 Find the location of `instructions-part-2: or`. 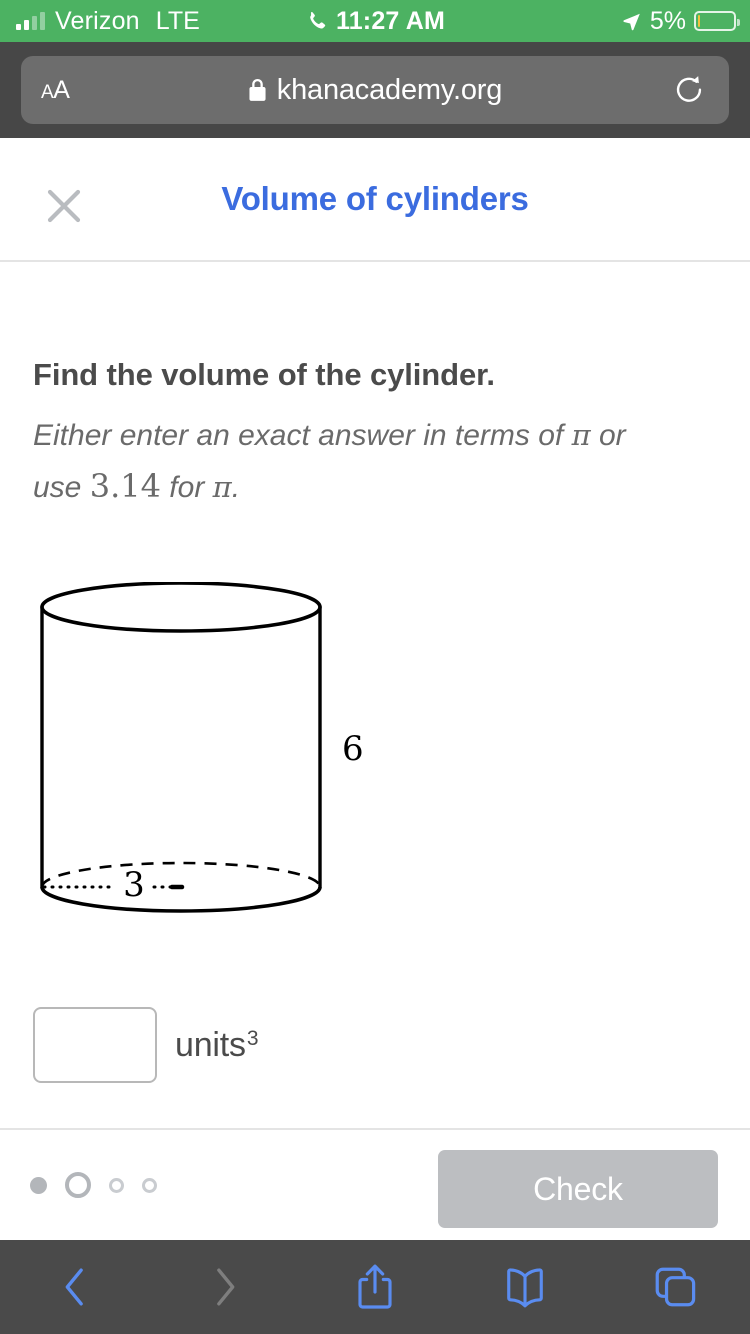

instructions-part-2: or is located at coordinates (608, 435).